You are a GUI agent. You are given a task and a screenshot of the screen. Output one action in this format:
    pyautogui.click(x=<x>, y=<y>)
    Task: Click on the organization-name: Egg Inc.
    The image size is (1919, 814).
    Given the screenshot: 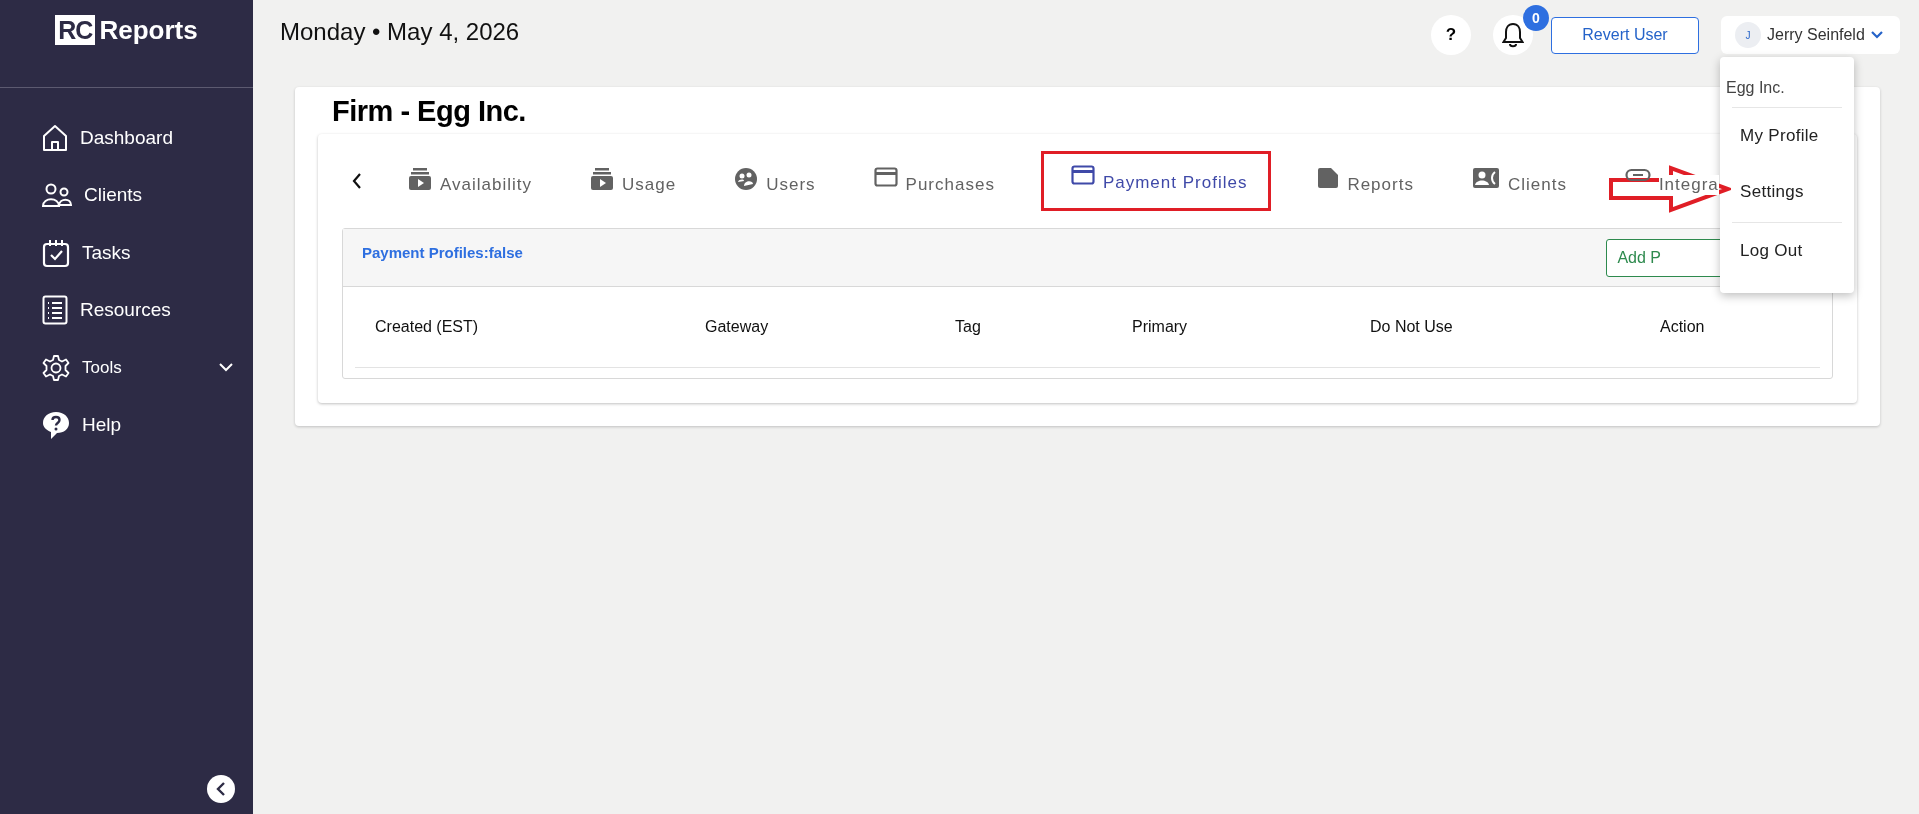 What is the action you would take?
    pyautogui.click(x=1755, y=88)
    